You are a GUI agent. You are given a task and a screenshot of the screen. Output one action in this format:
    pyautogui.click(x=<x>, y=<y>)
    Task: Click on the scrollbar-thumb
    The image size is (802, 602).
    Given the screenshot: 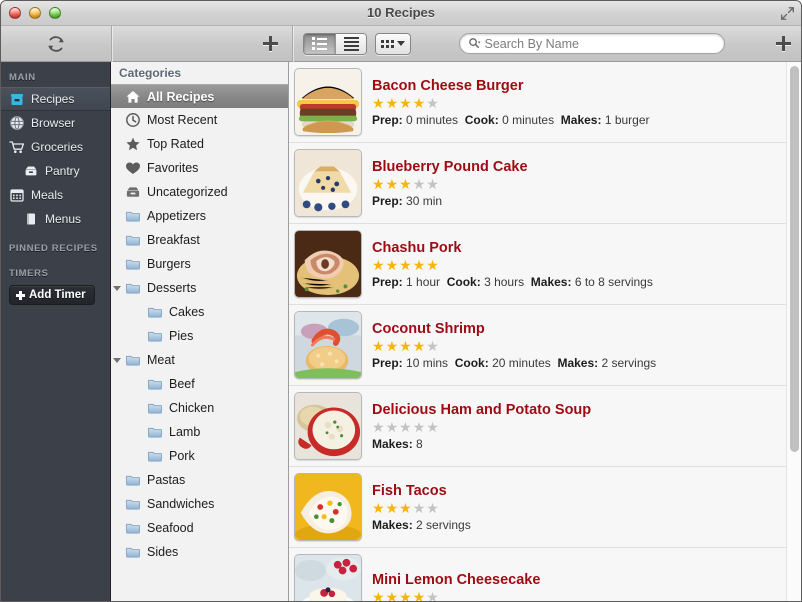 What is the action you would take?
    pyautogui.click(x=794, y=259)
    